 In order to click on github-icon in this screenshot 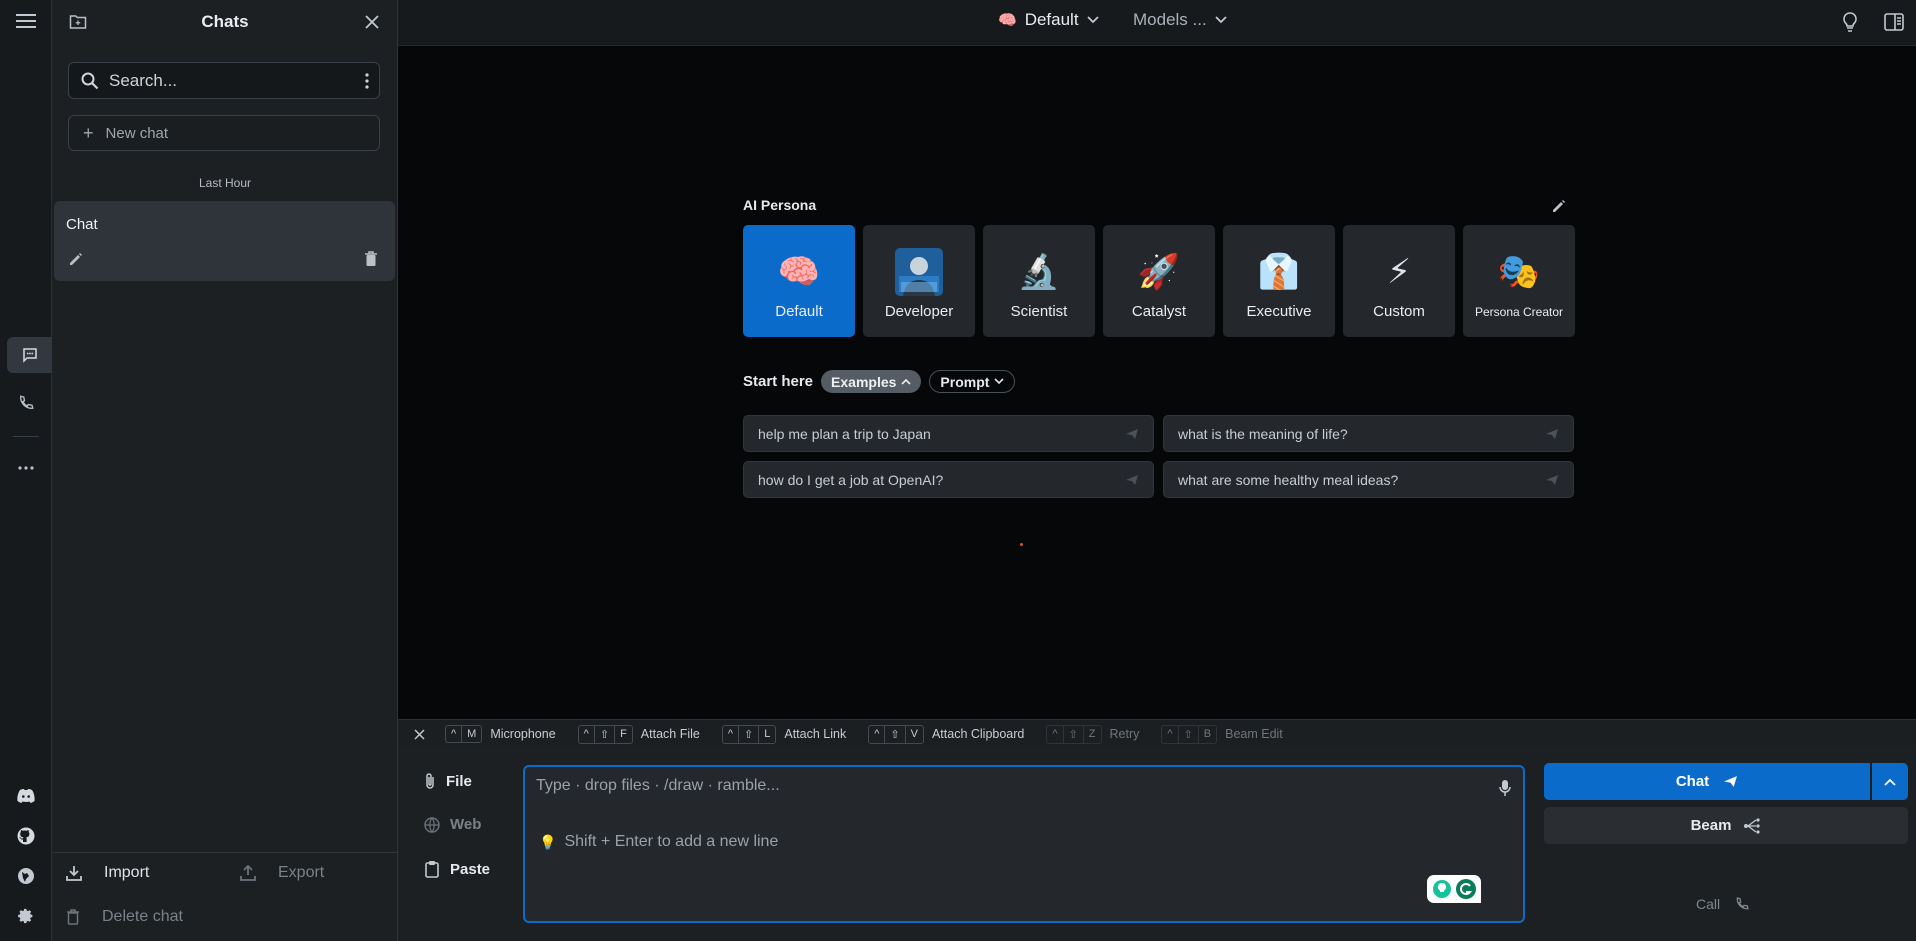, I will do `click(26, 836)`.